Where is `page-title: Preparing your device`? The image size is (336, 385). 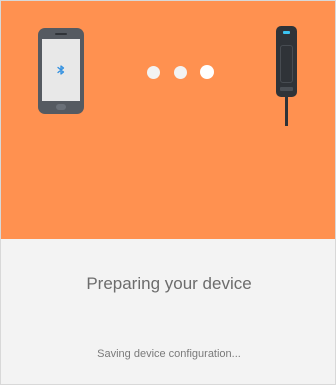 page-title: Preparing your device is located at coordinates (169, 283).